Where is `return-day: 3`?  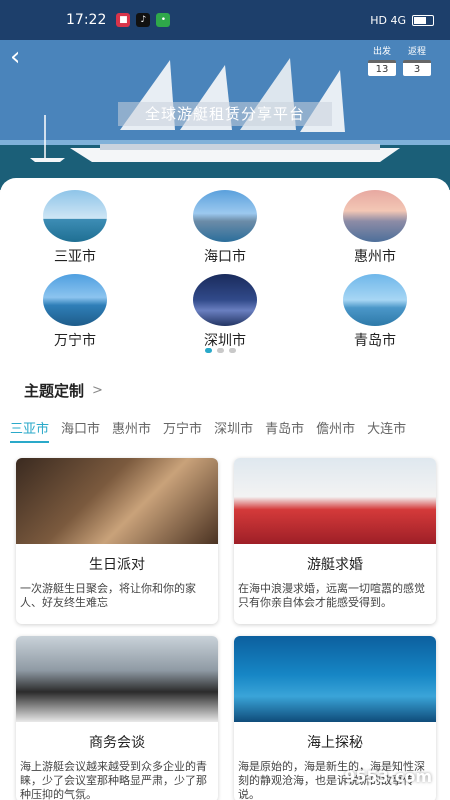
return-day: 3 is located at coordinates (417, 68).